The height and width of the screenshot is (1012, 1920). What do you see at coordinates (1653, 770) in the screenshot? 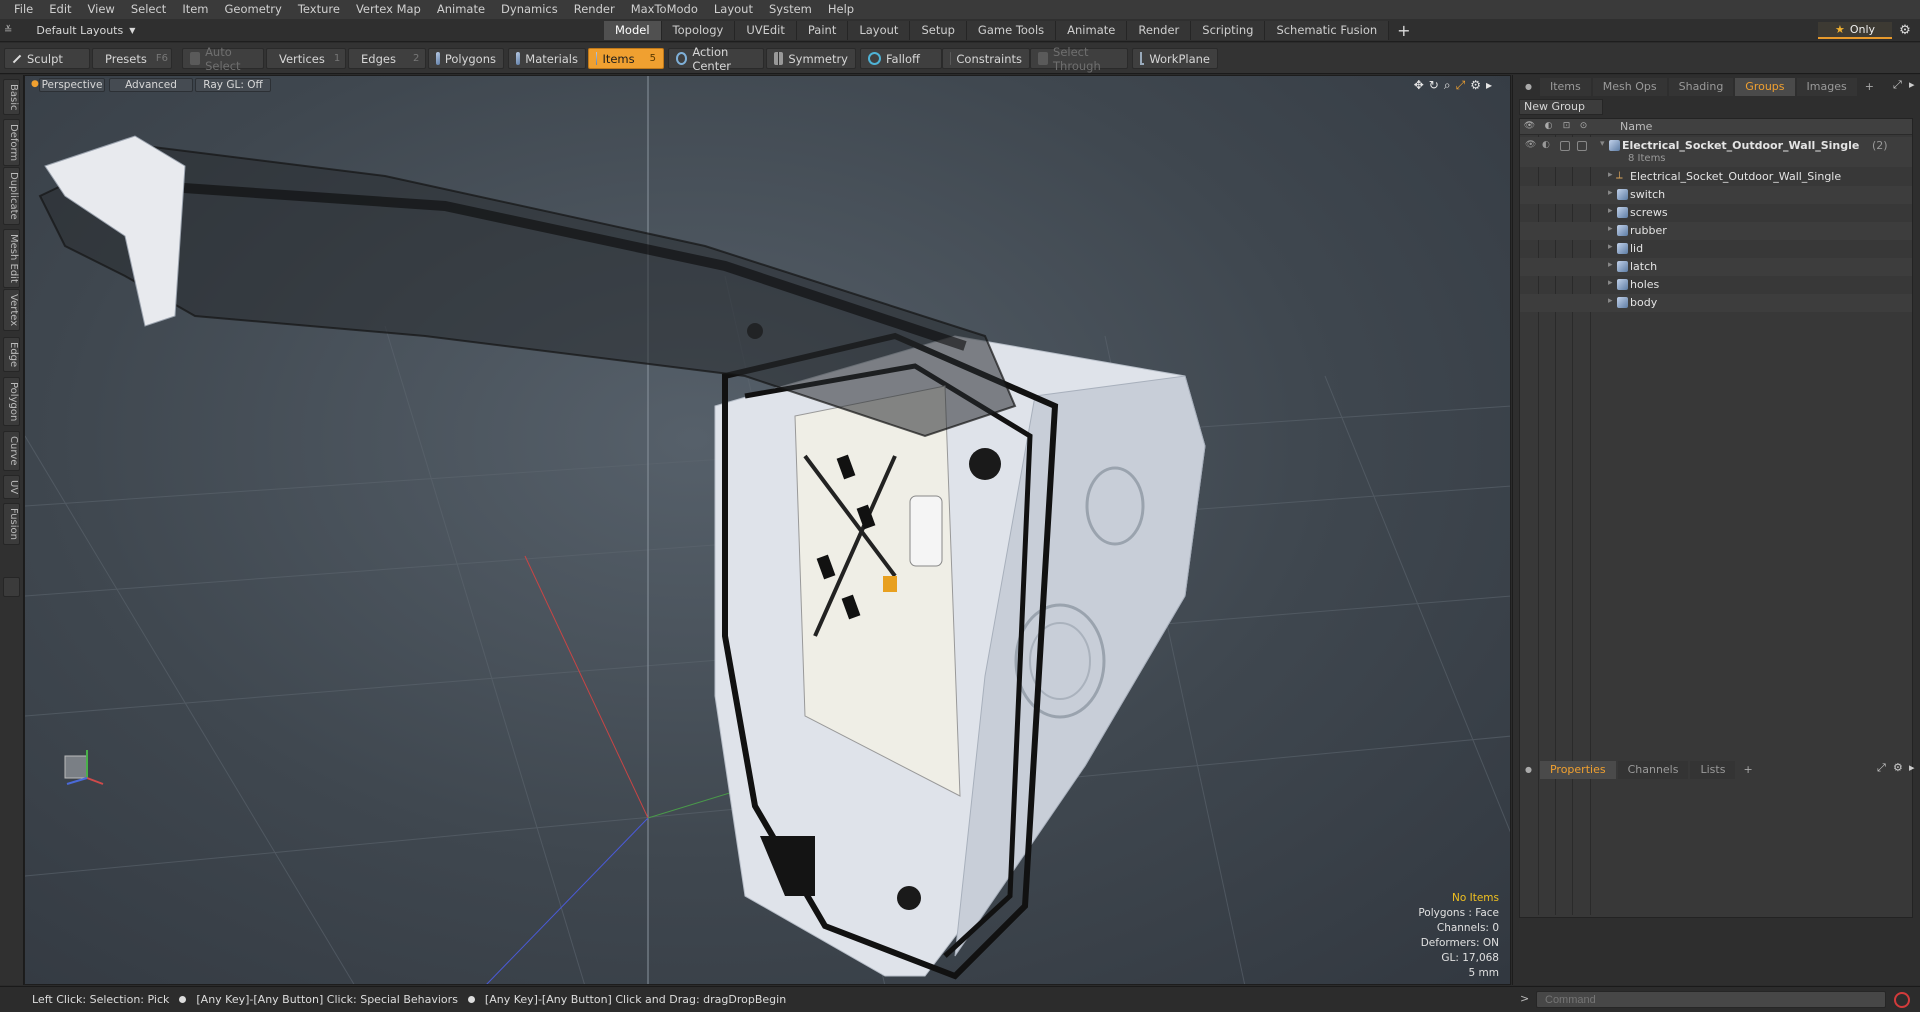
I see `tab-channels: Channels` at bounding box center [1653, 770].